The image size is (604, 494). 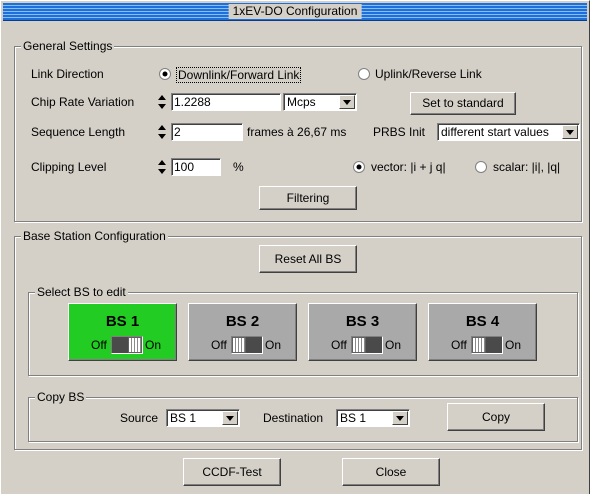 What do you see at coordinates (393, 345) in the screenshot?
I see `bs3-on-label: On` at bounding box center [393, 345].